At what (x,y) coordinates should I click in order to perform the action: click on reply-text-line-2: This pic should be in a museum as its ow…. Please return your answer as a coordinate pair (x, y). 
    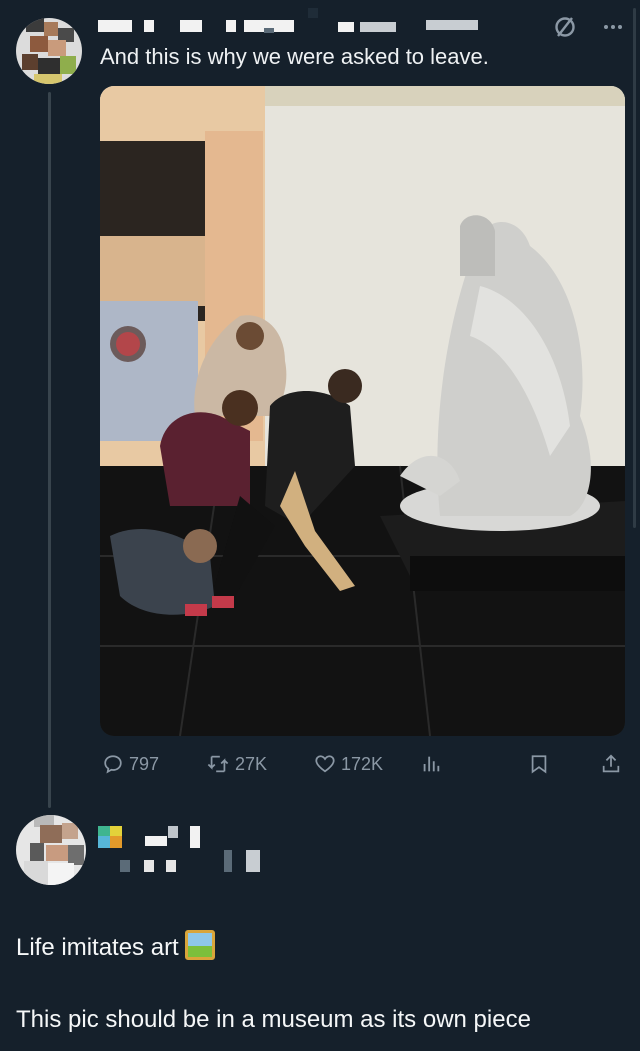
    Looking at the image, I should click on (273, 1019).